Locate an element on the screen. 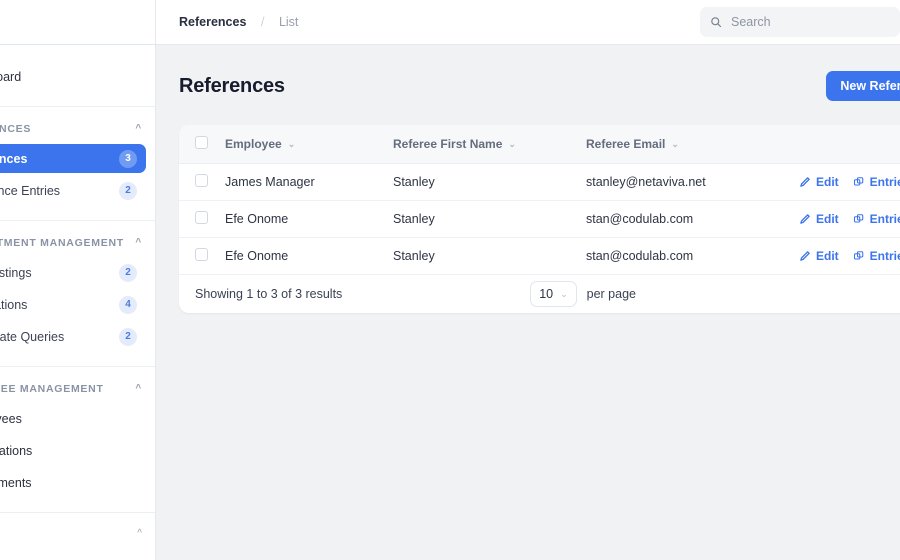  per-page-select: 10 ⌄ is located at coordinates (553, 294).